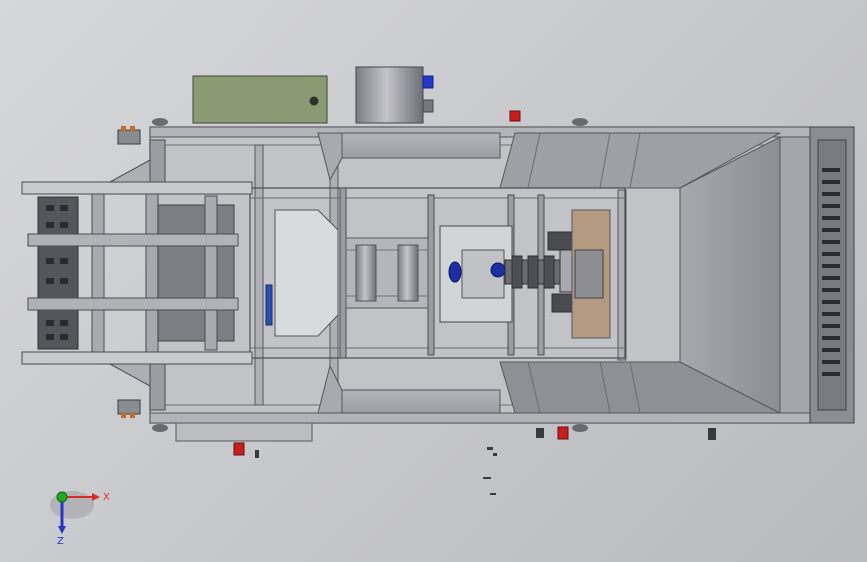 Image resolution: width=867 pixels, height=562 pixels. What do you see at coordinates (394, 95) in the screenshot?
I see `drum-cylinder` at bounding box center [394, 95].